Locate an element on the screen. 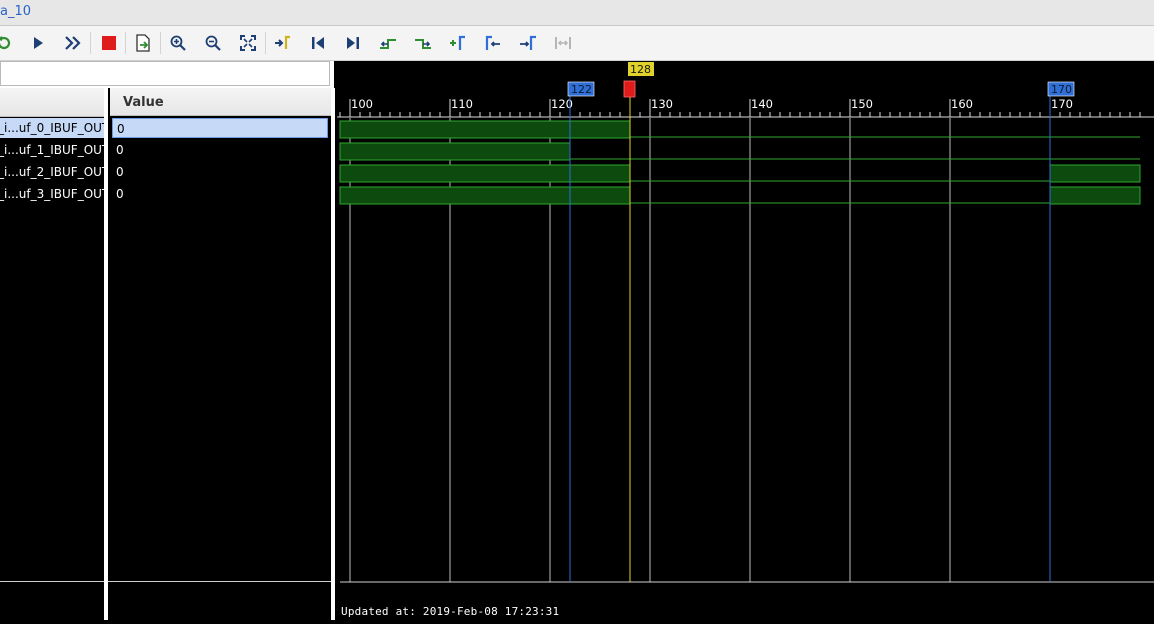 This screenshot has width=1154, height=624. run-for-icon is located at coordinates (73, 43).